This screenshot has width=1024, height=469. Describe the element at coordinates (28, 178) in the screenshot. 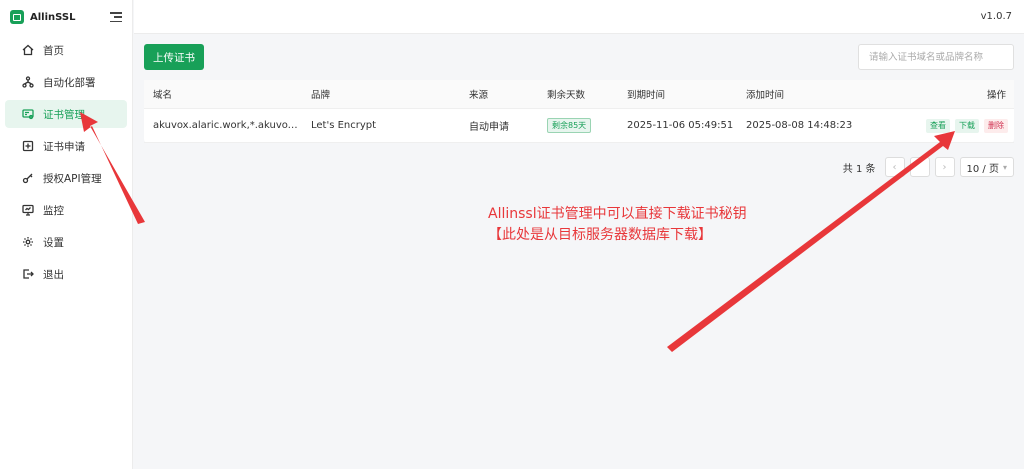

I see `key-icon` at that location.